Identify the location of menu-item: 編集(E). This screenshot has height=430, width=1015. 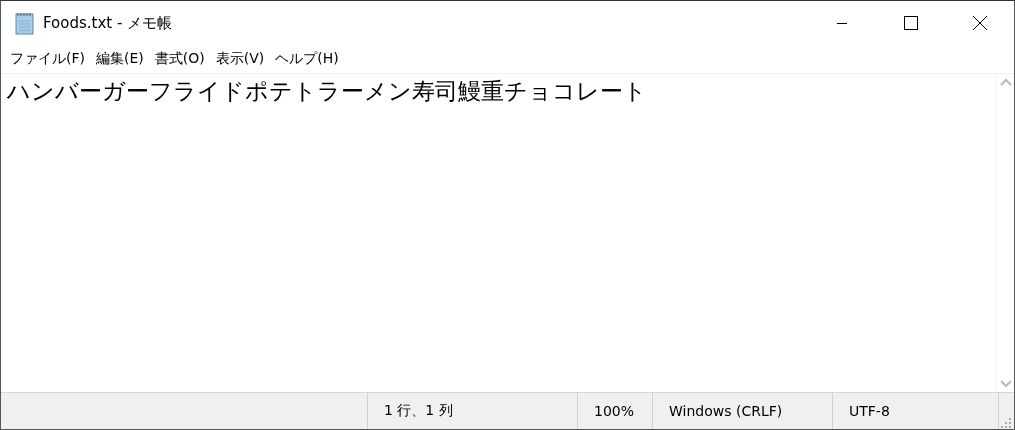
(120, 59).